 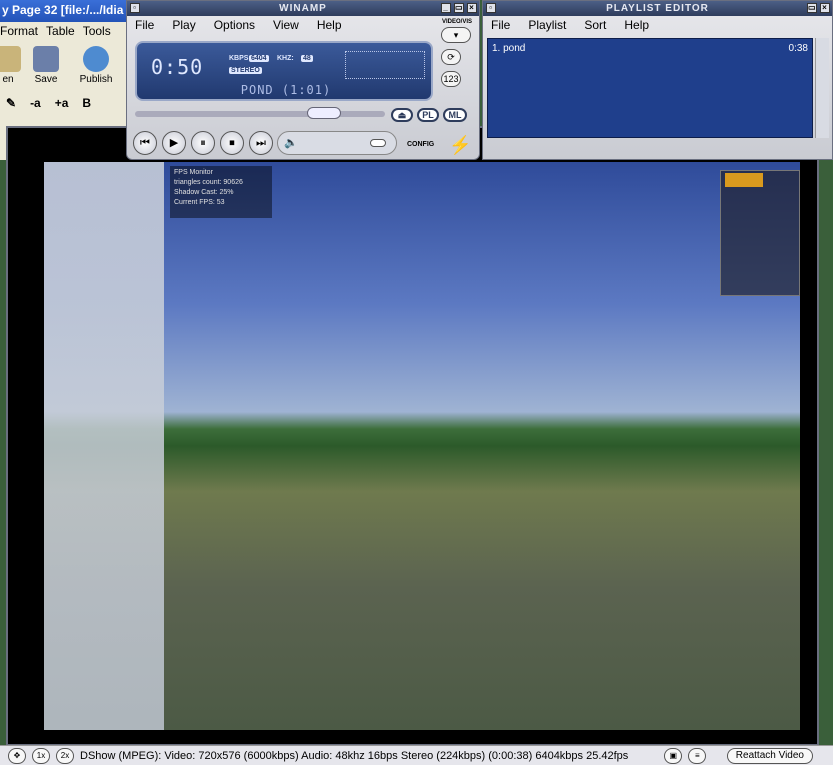 What do you see at coordinates (240, 58) in the screenshot?
I see `kbps-label: KBPS:` at bounding box center [240, 58].